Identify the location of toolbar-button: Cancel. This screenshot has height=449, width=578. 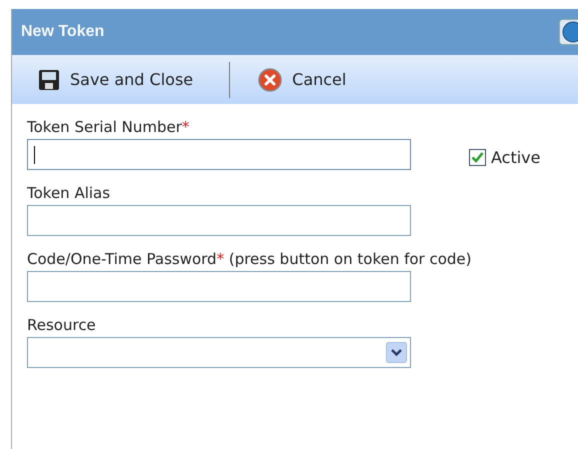
(302, 80).